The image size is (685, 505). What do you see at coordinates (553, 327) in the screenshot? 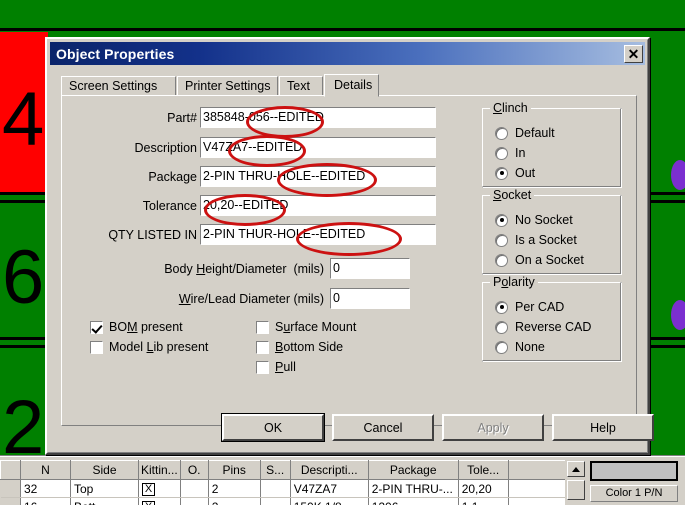
I see `radio-label: Reverse CAD` at bounding box center [553, 327].